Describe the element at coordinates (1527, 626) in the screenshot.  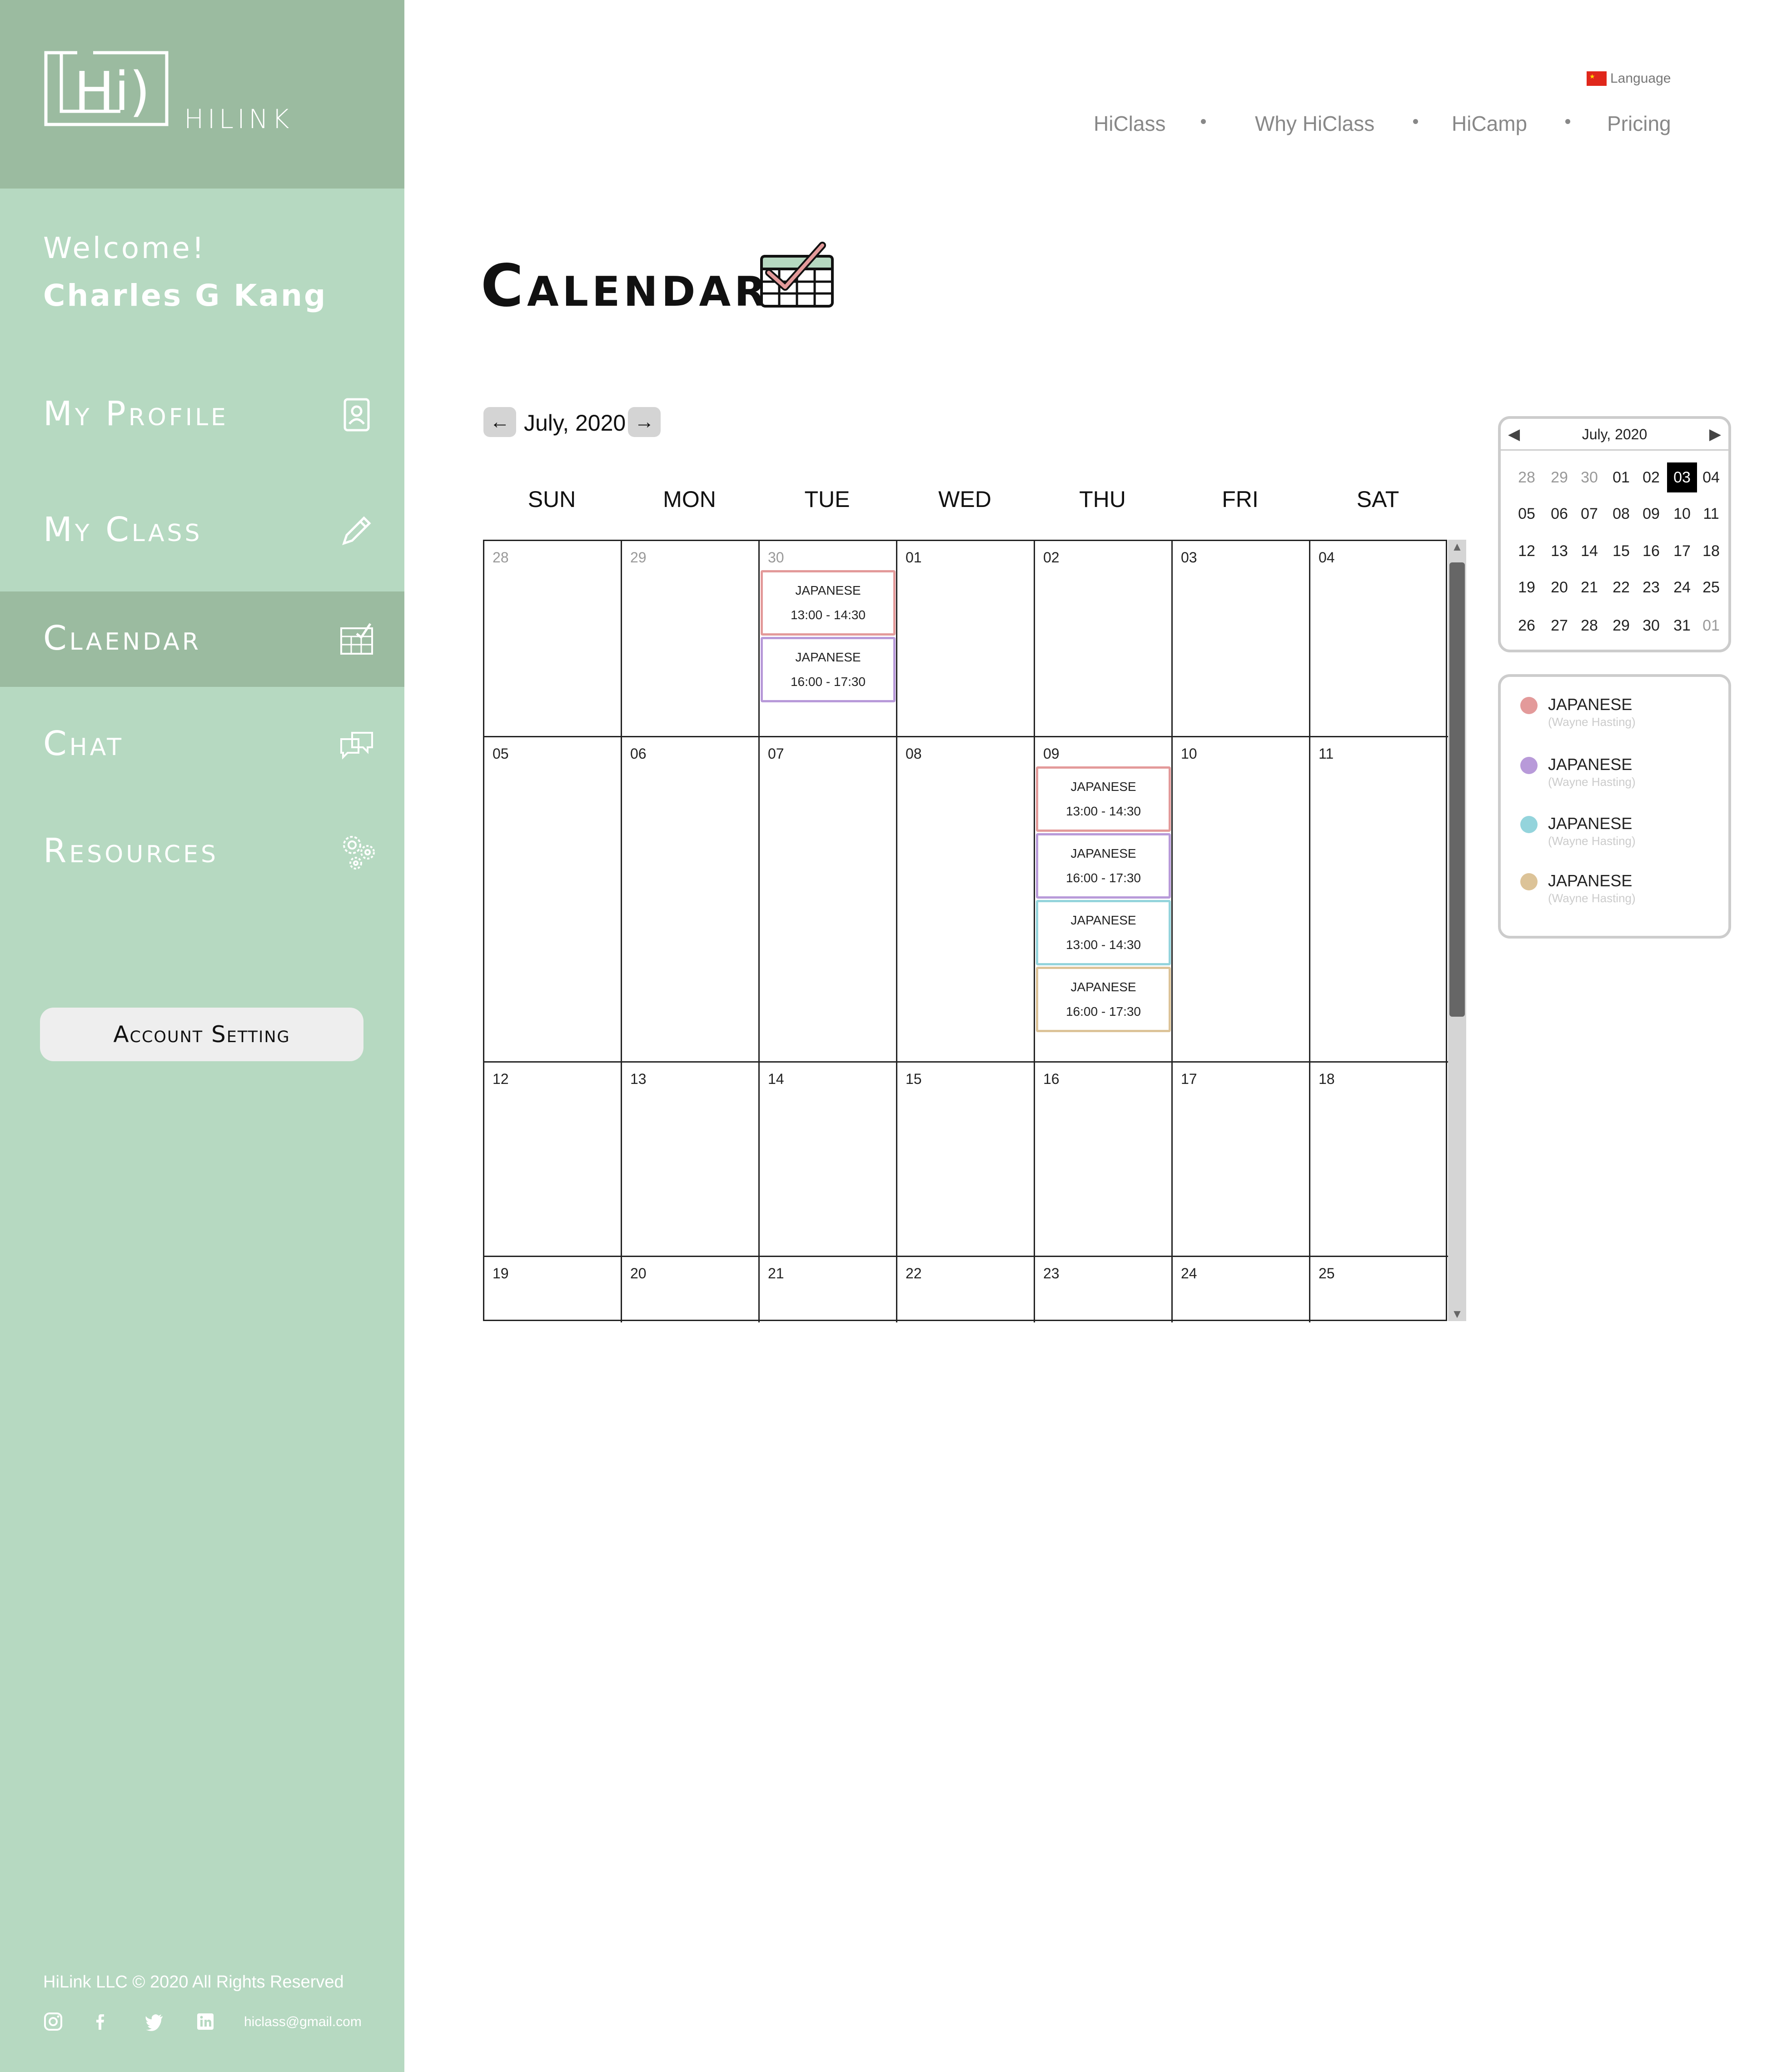
I see `mini-day: 26` at that location.